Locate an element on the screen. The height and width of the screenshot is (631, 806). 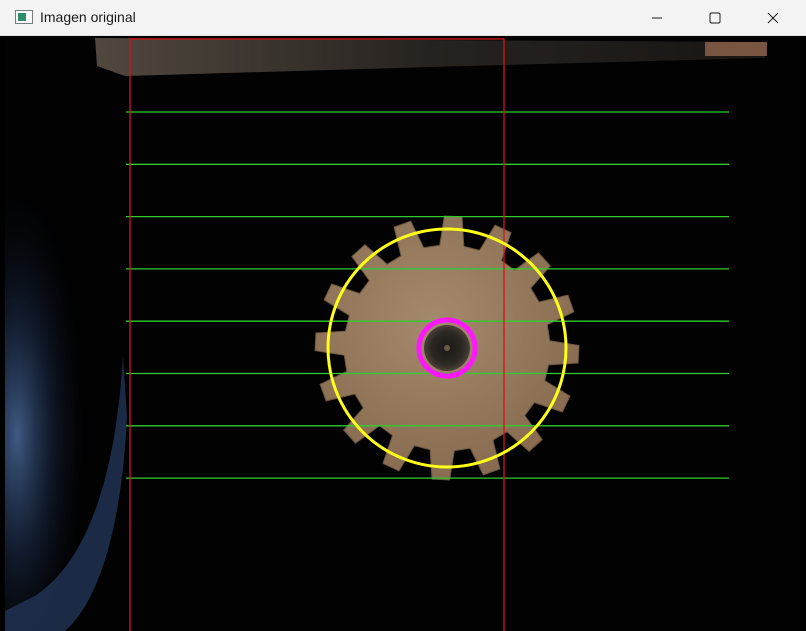
maximize-button is located at coordinates (715, 18).